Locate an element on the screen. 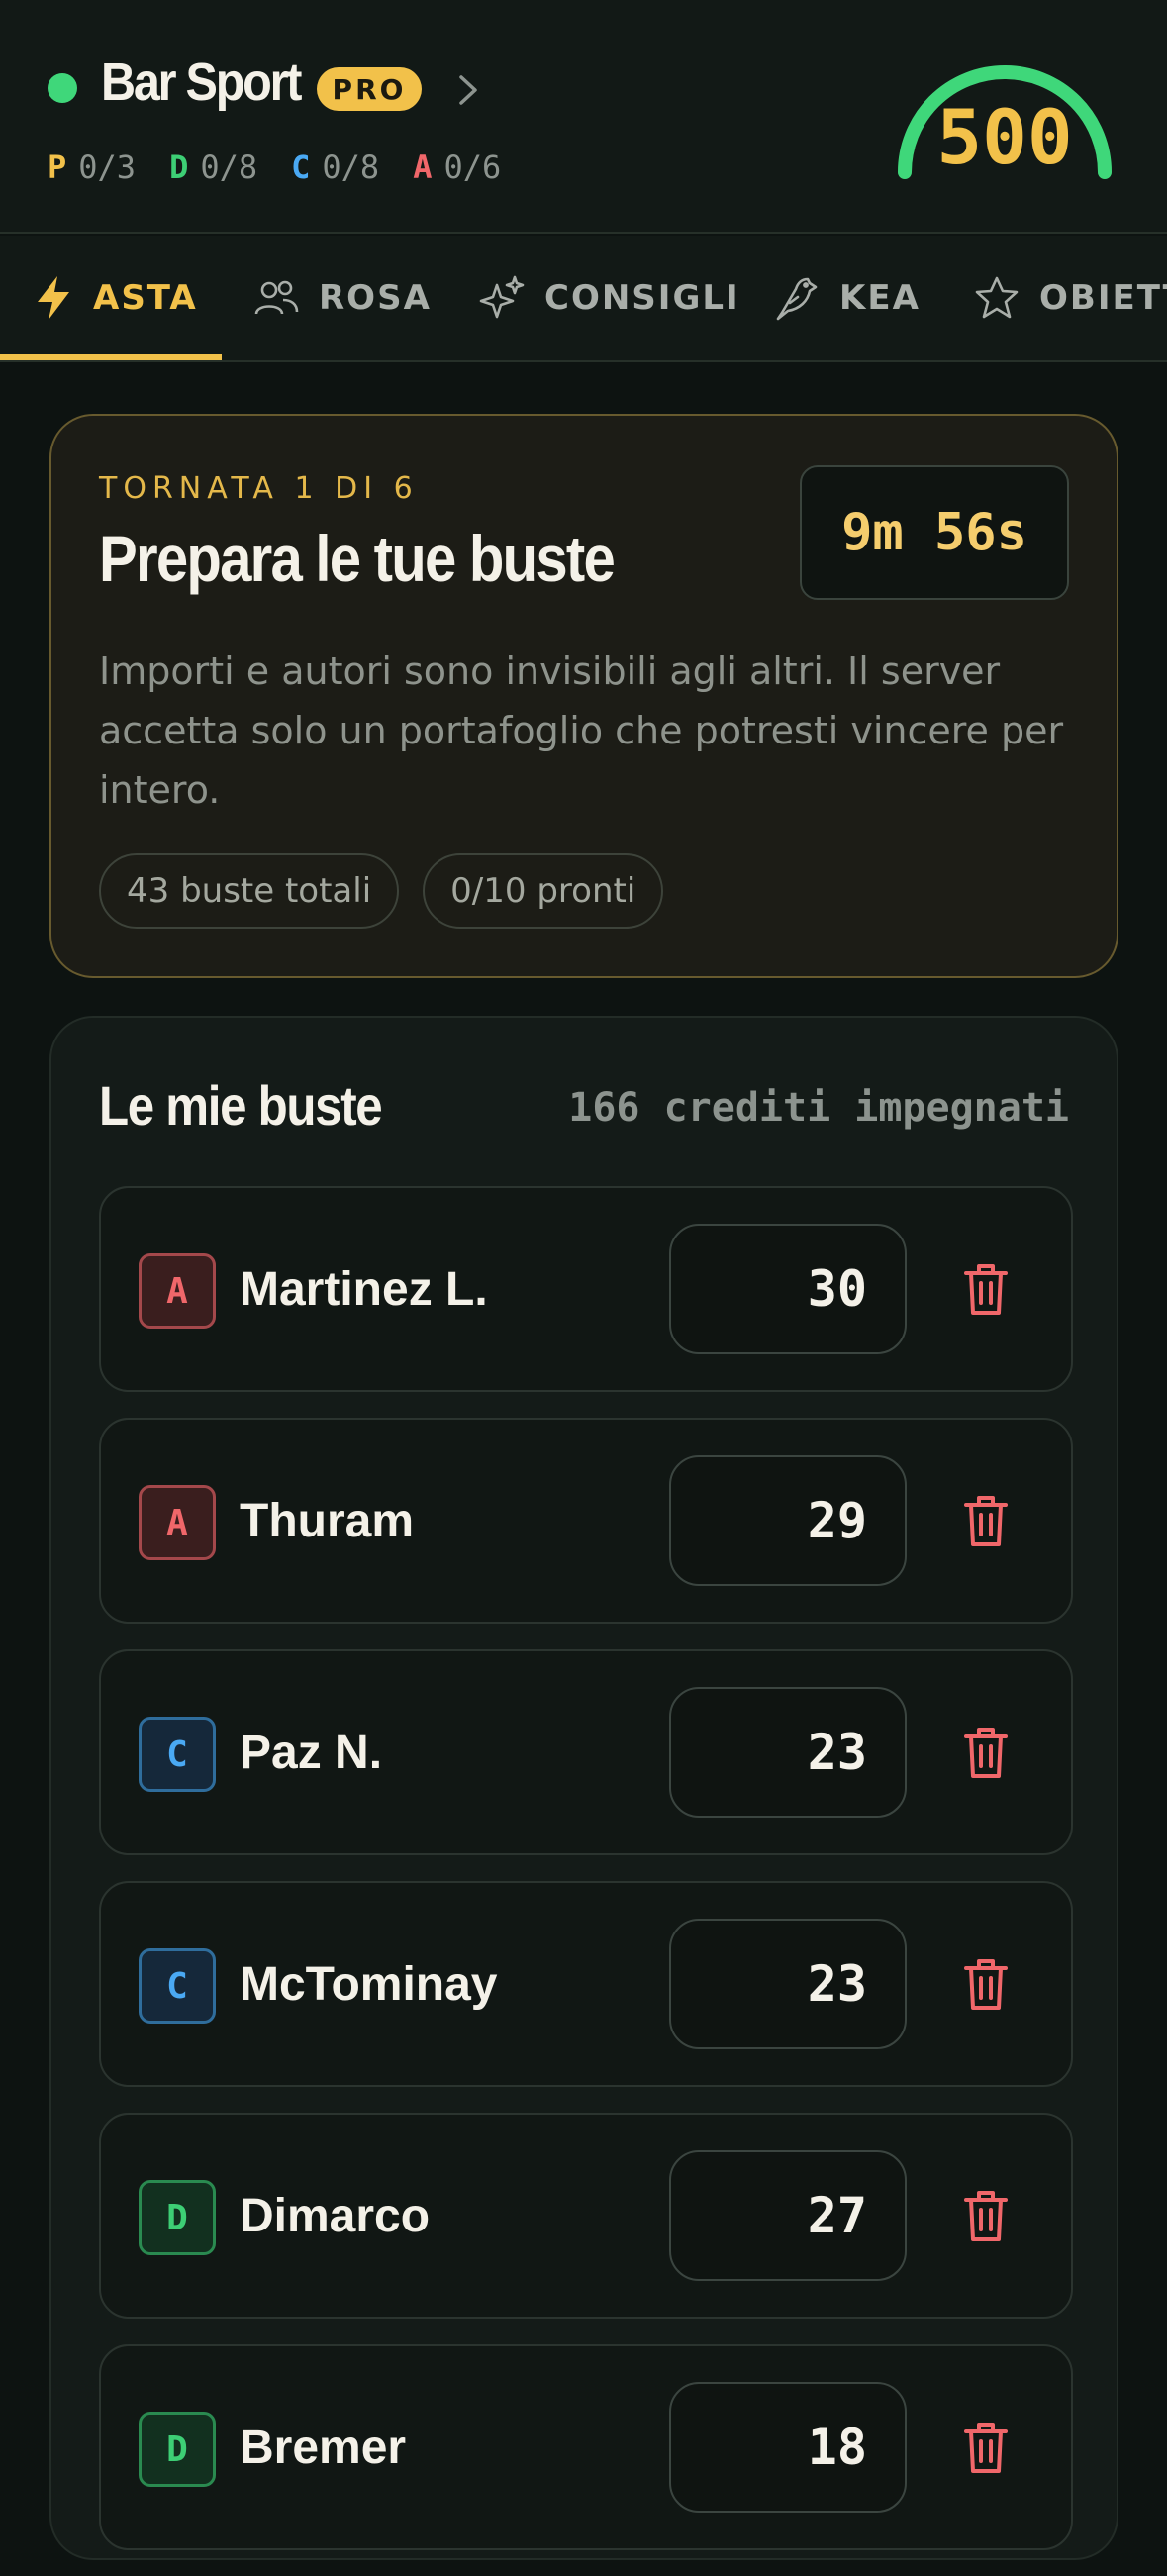 This screenshot has width=1167, height=2576. sparkles-icon is located at coordinates (502, 297).